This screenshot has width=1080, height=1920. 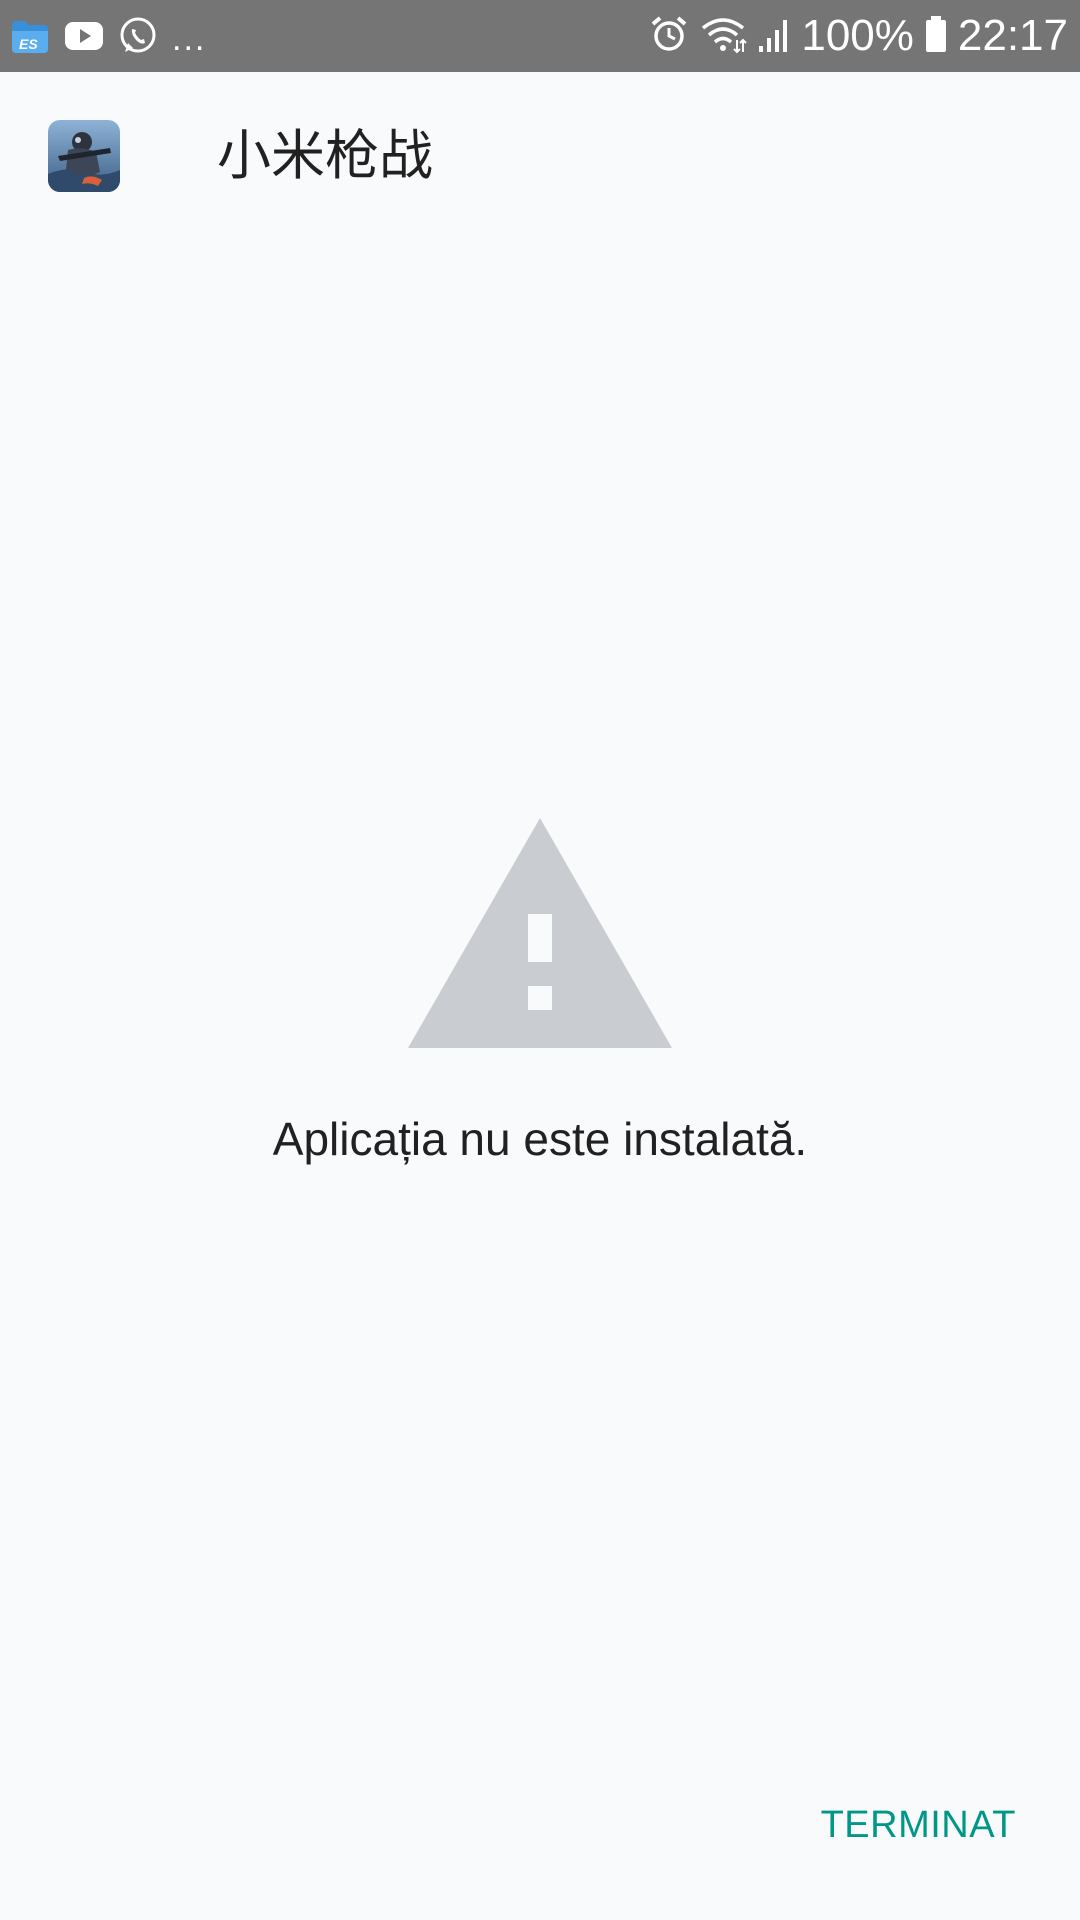 I want to click on status-message: Aplicația nu este instalată., so click(x=540, y=1139).